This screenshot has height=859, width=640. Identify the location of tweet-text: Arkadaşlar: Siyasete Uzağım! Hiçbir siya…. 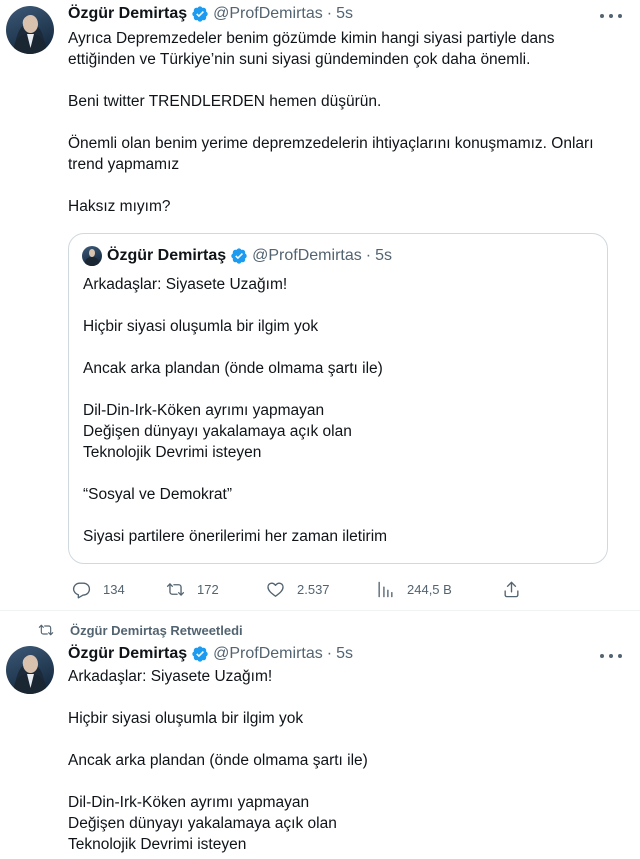
(218, 760).